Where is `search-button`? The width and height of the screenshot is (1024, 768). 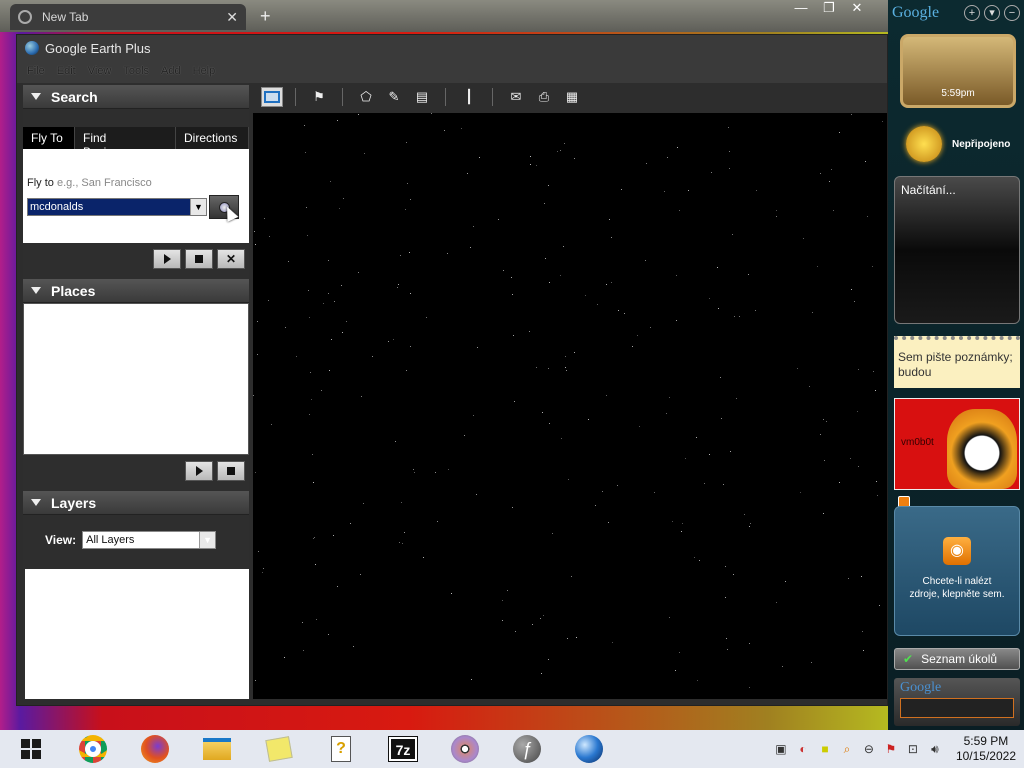
search-button is located at coordinates (224, 208).